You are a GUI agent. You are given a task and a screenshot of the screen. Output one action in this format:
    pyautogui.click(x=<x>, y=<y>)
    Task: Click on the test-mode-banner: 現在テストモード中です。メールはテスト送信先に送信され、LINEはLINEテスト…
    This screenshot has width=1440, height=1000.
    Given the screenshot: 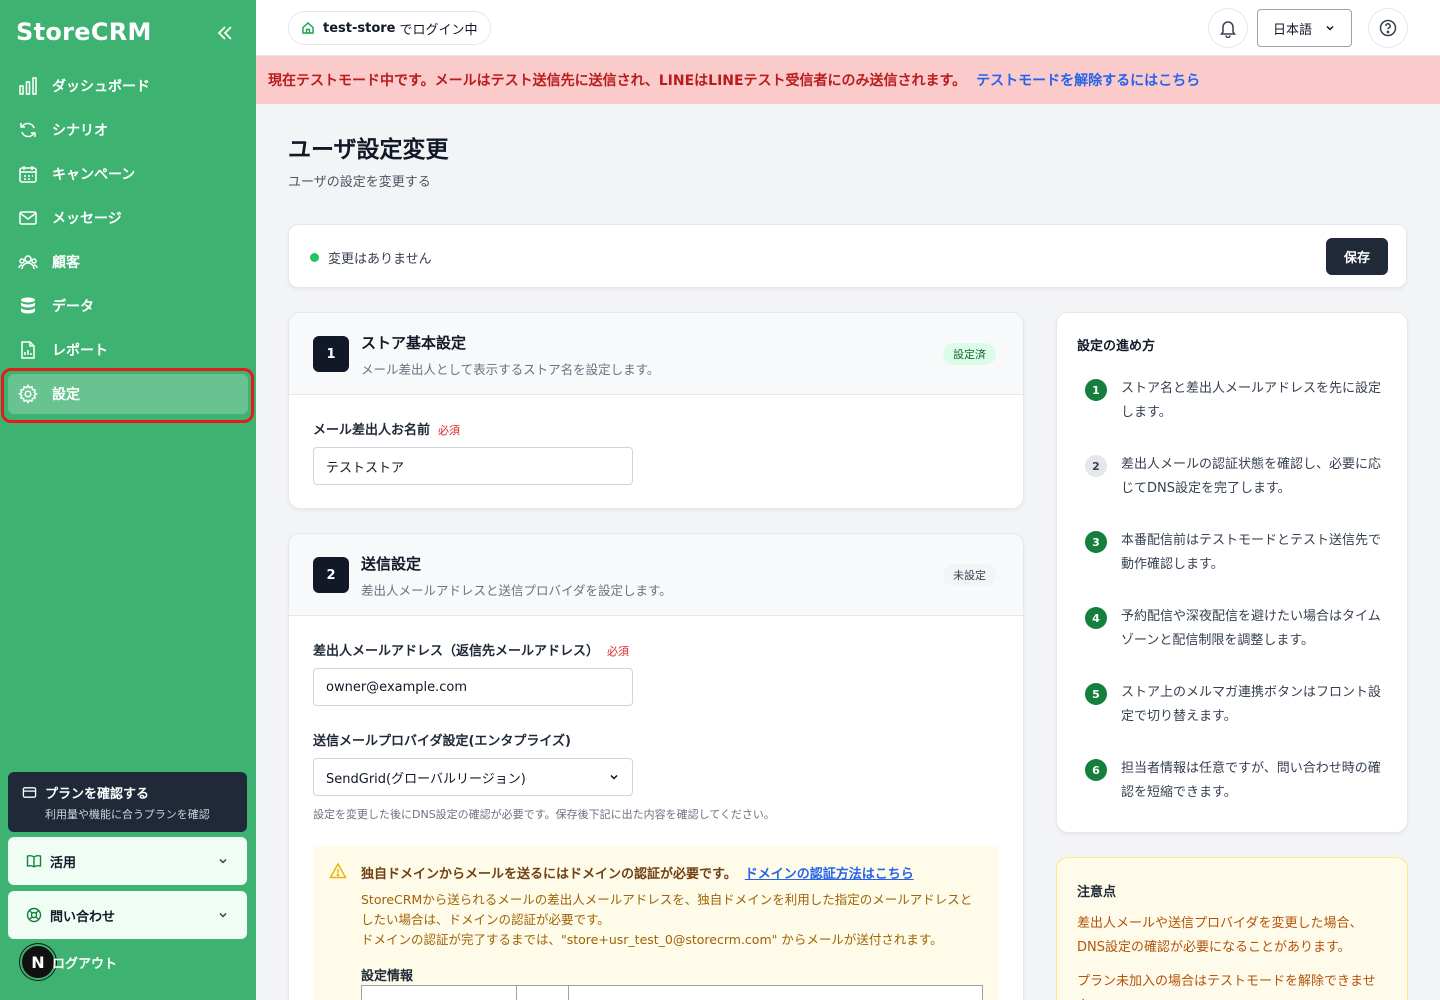 What is the action you would take?
    pyautogui.click(x=848, y=80)
    